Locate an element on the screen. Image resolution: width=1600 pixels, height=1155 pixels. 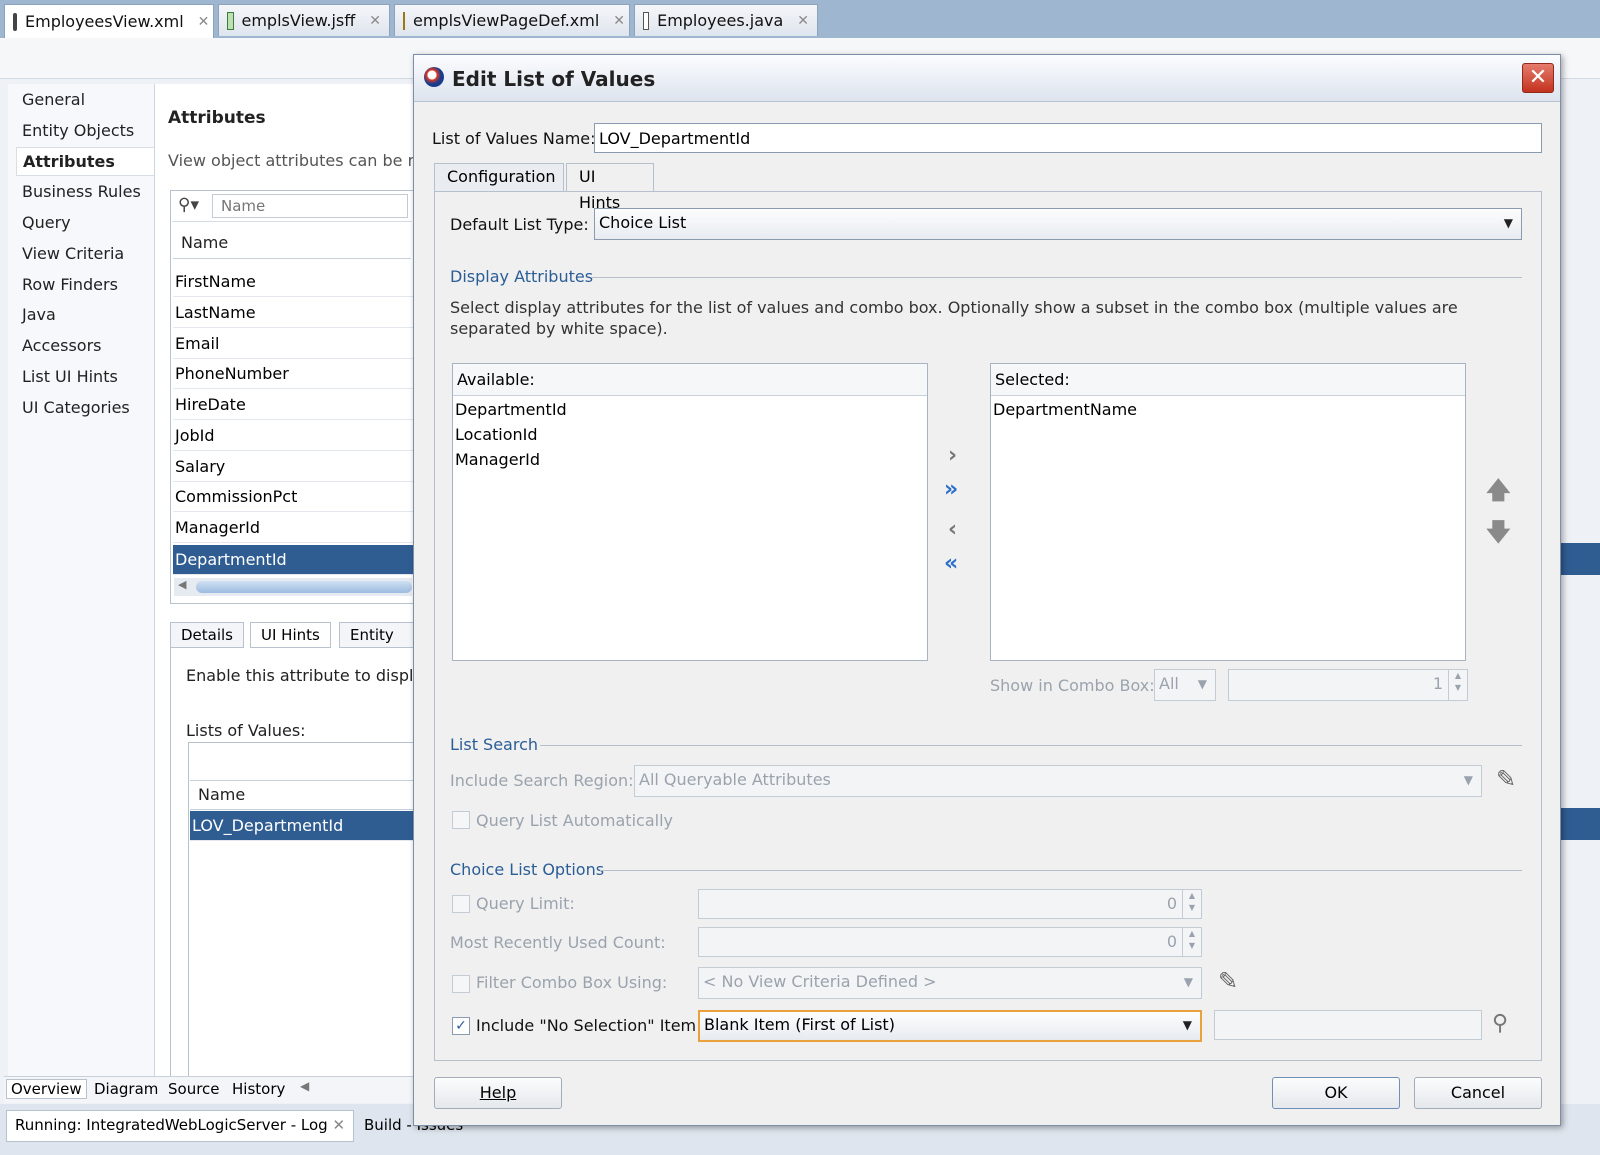
help-button: Help is located at coordinates (498, 1093).